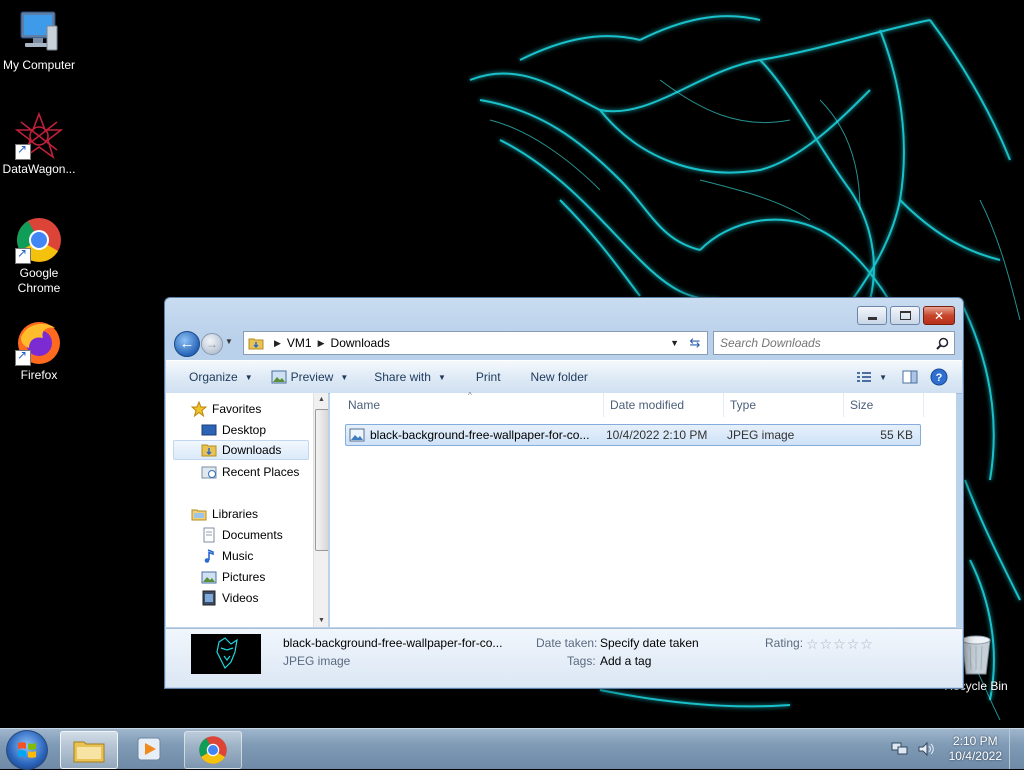 The image size is (1024, 770). I want to click on preview-button: Preview ▼, so click(310, 377).